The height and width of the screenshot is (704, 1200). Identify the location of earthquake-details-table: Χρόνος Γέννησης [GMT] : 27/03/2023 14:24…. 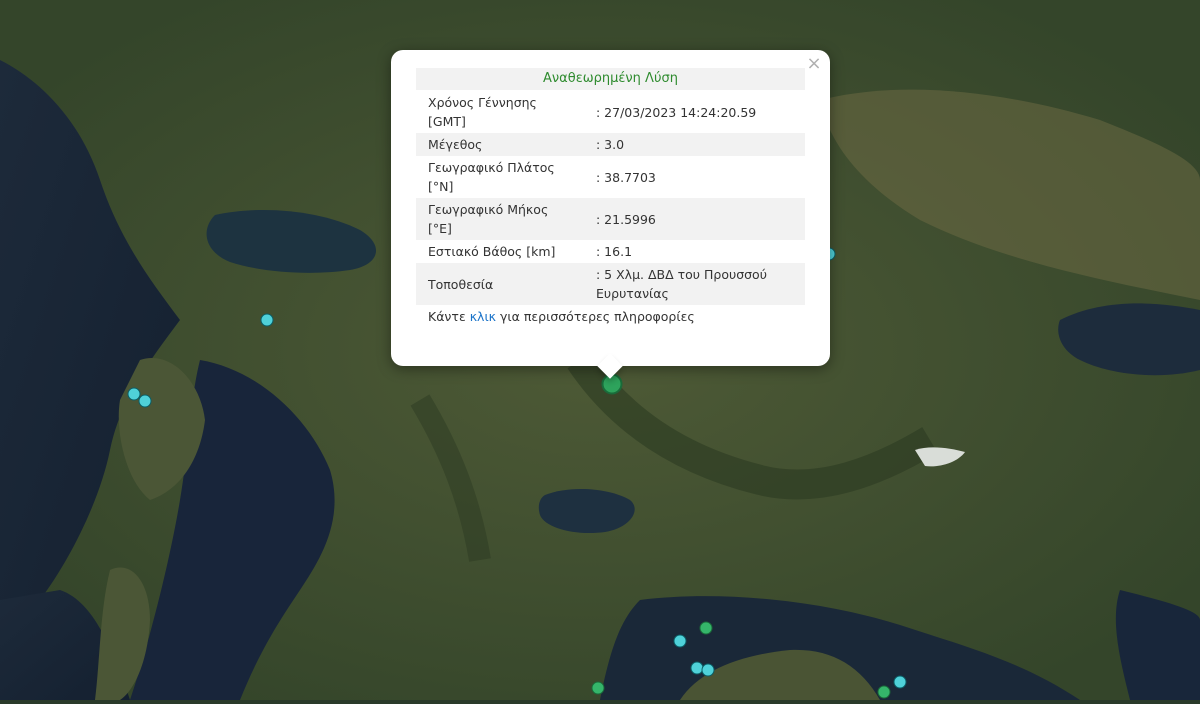
(610, 198).